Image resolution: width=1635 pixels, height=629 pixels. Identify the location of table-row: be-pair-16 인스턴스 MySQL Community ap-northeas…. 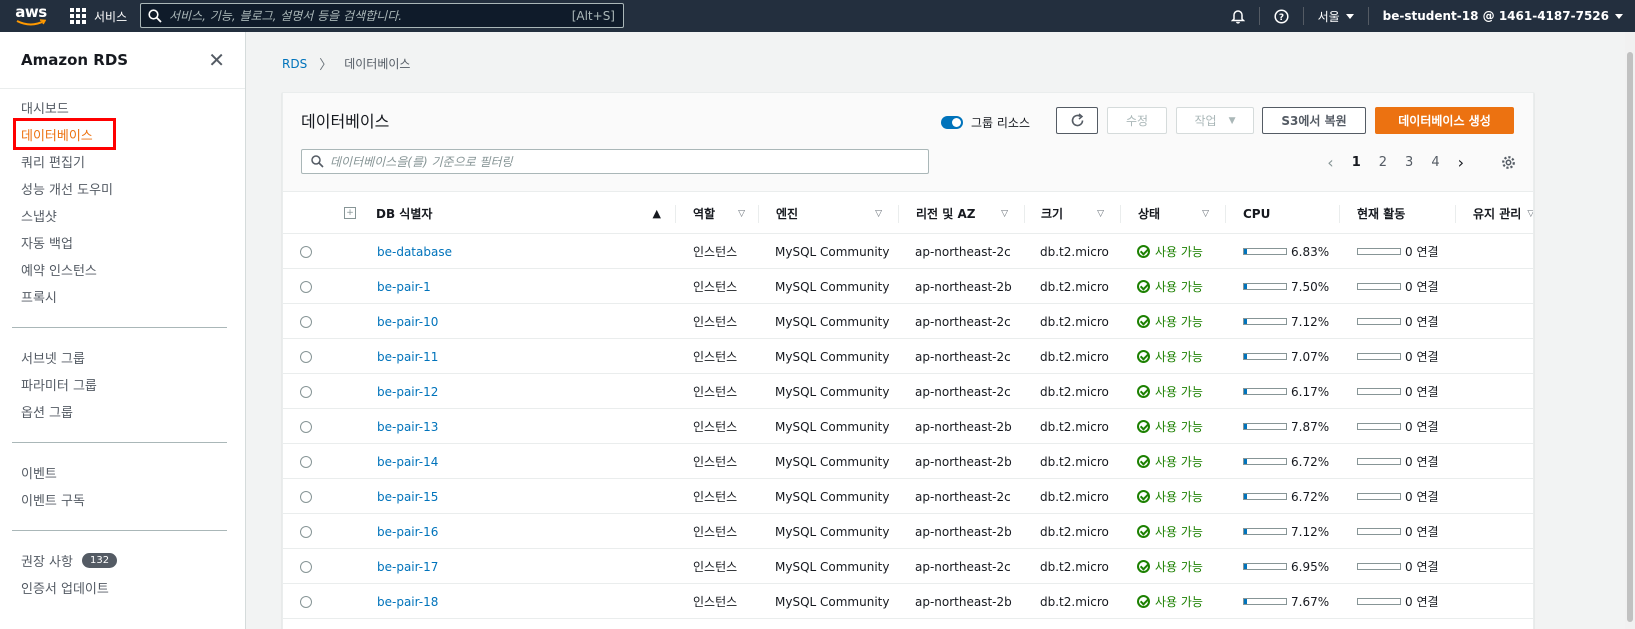
(908, 531).